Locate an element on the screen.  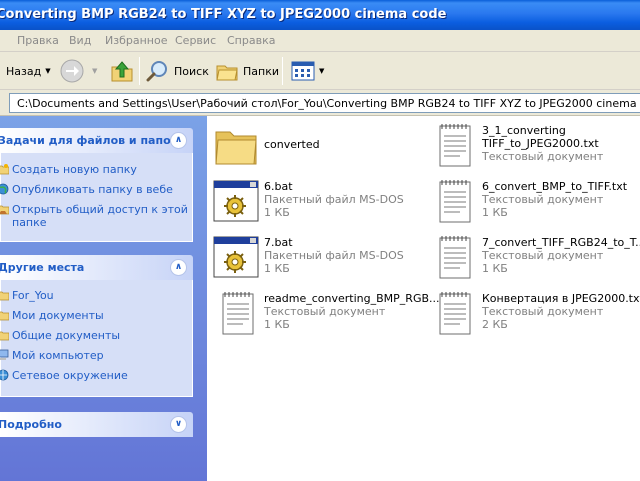
place-shared-documents: Общие документы is located at coordinates (60, 335).